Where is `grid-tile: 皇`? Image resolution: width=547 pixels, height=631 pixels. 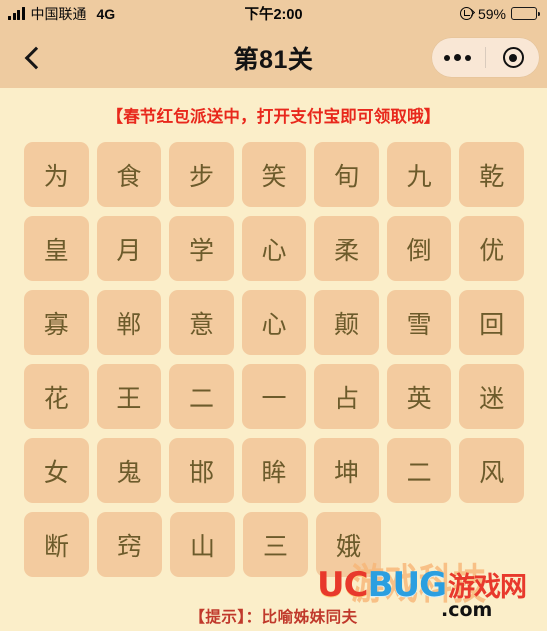
grid-tile: 皇 is located at coordinates (56, 248).